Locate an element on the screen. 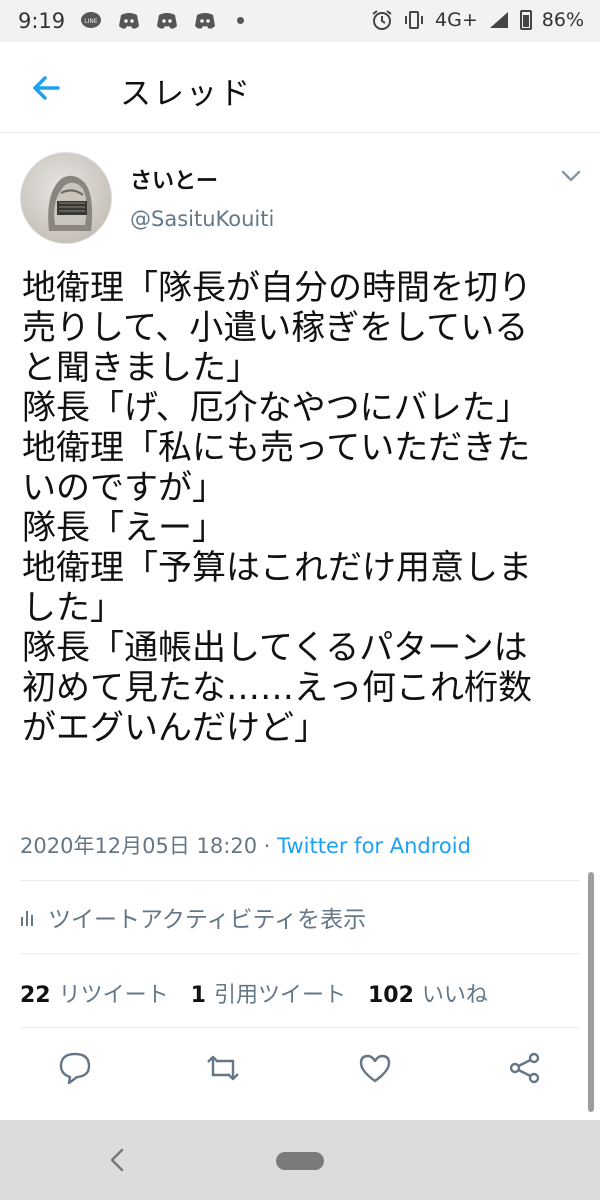 This screenshot has height=1200, width=600. tweet-meta: 2020年12月05日 18:20 · Twitter for Android is located at coordinates (245, 845).